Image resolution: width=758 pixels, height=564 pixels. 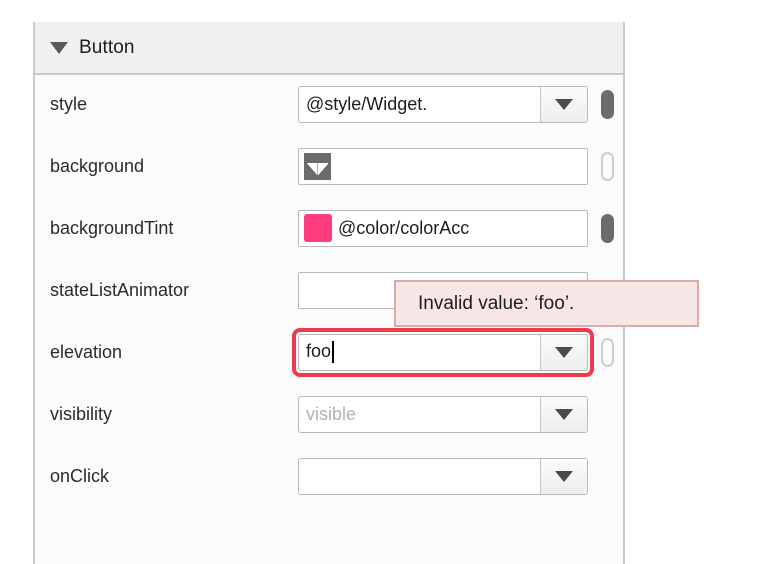 What do you see at coordinates (120, 289) in the screenshot?
I see `property-label-stateListAnimator: stateListAnimator` at bounding box center [120, 289].